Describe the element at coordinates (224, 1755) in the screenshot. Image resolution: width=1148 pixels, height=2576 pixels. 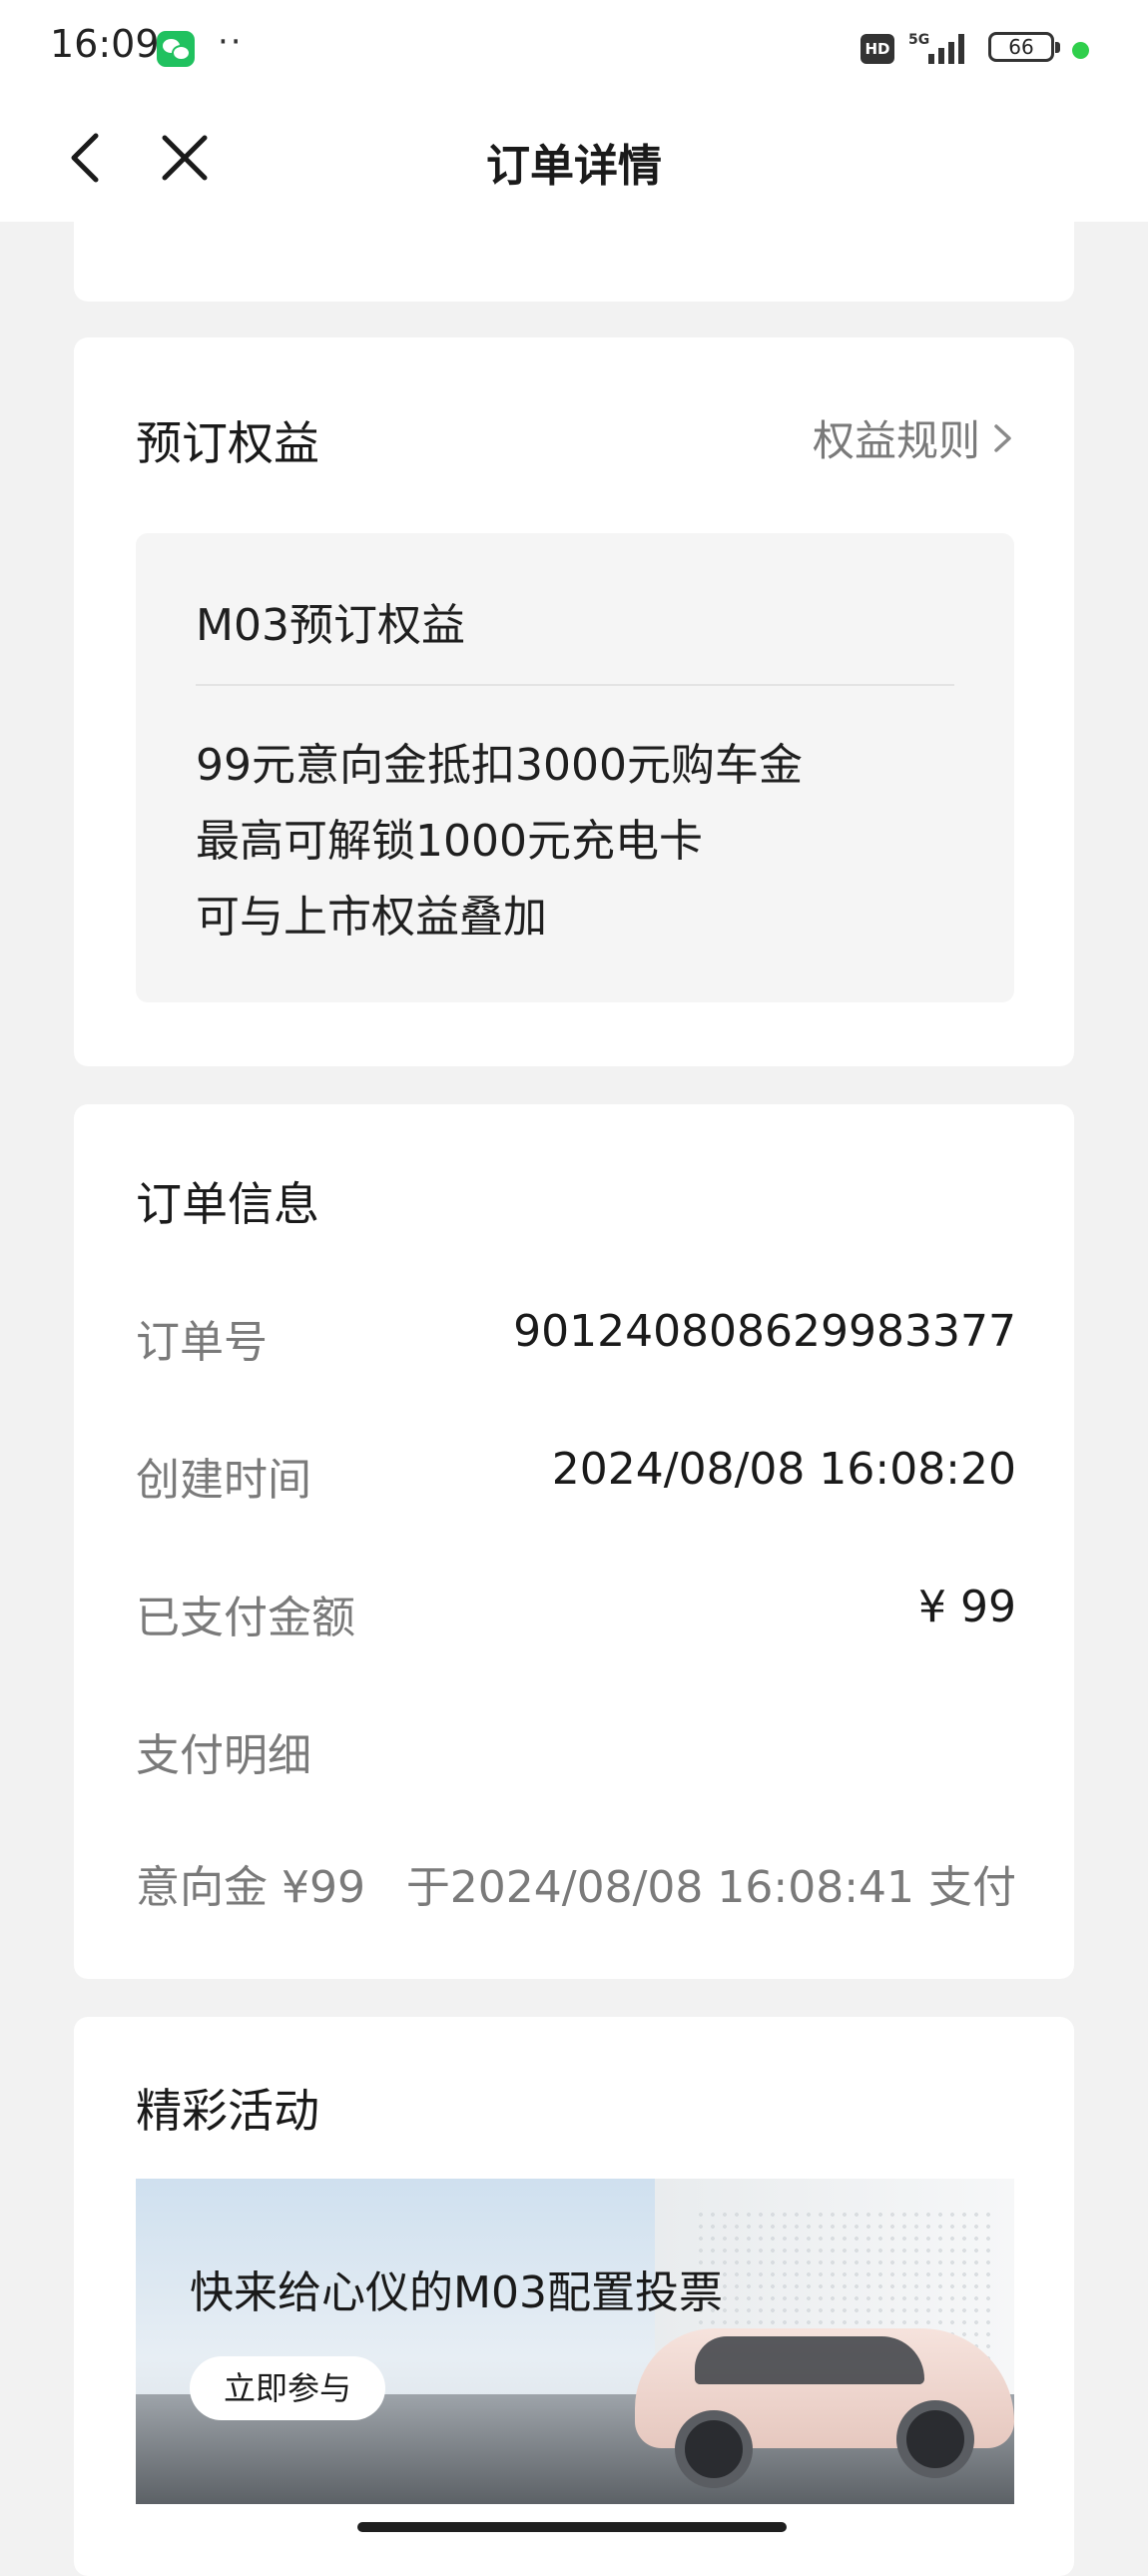
I see `payment-detail-label: 支付明细` at that location.